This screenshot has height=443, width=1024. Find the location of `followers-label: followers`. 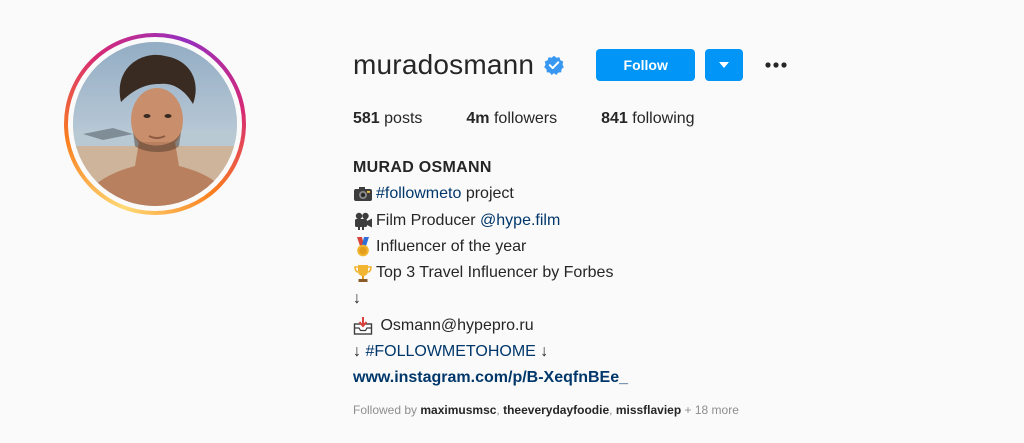

followers-label: followers is located at coordinates (525, 118).